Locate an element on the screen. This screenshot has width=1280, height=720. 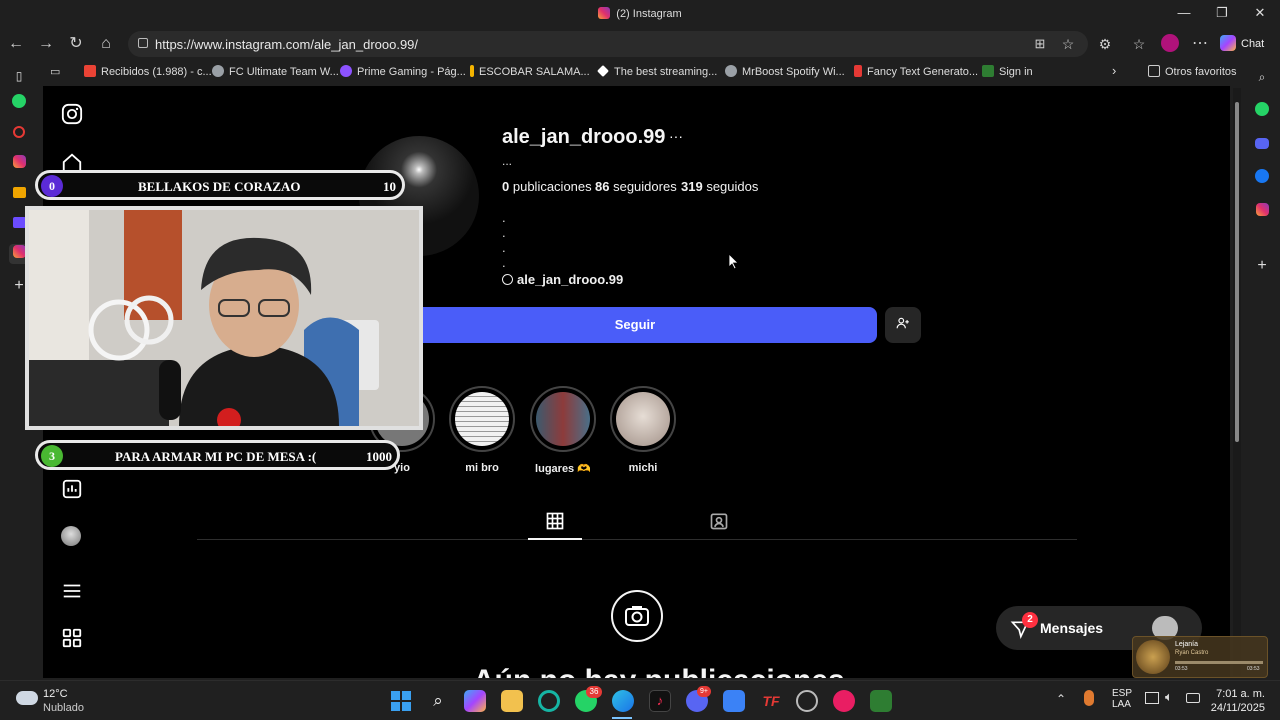
tiktok-taskbar-icon: ♪ is located at coordinates (660, 701).